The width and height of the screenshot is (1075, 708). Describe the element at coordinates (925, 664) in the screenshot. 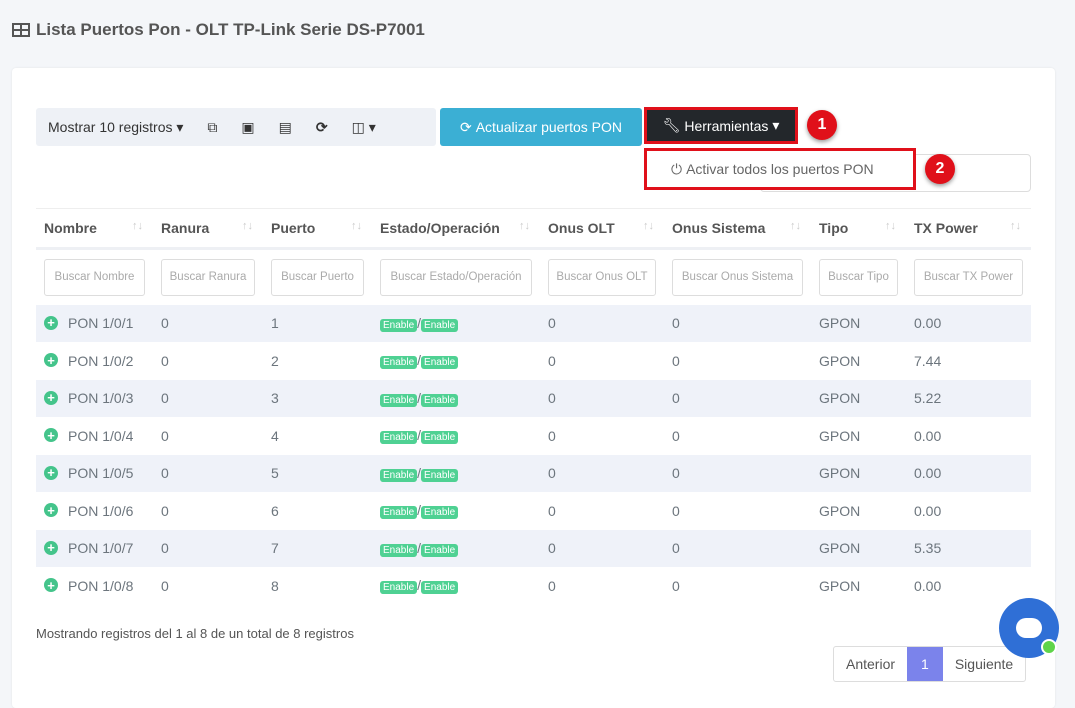

I see `page-1-button: 1` at that location.